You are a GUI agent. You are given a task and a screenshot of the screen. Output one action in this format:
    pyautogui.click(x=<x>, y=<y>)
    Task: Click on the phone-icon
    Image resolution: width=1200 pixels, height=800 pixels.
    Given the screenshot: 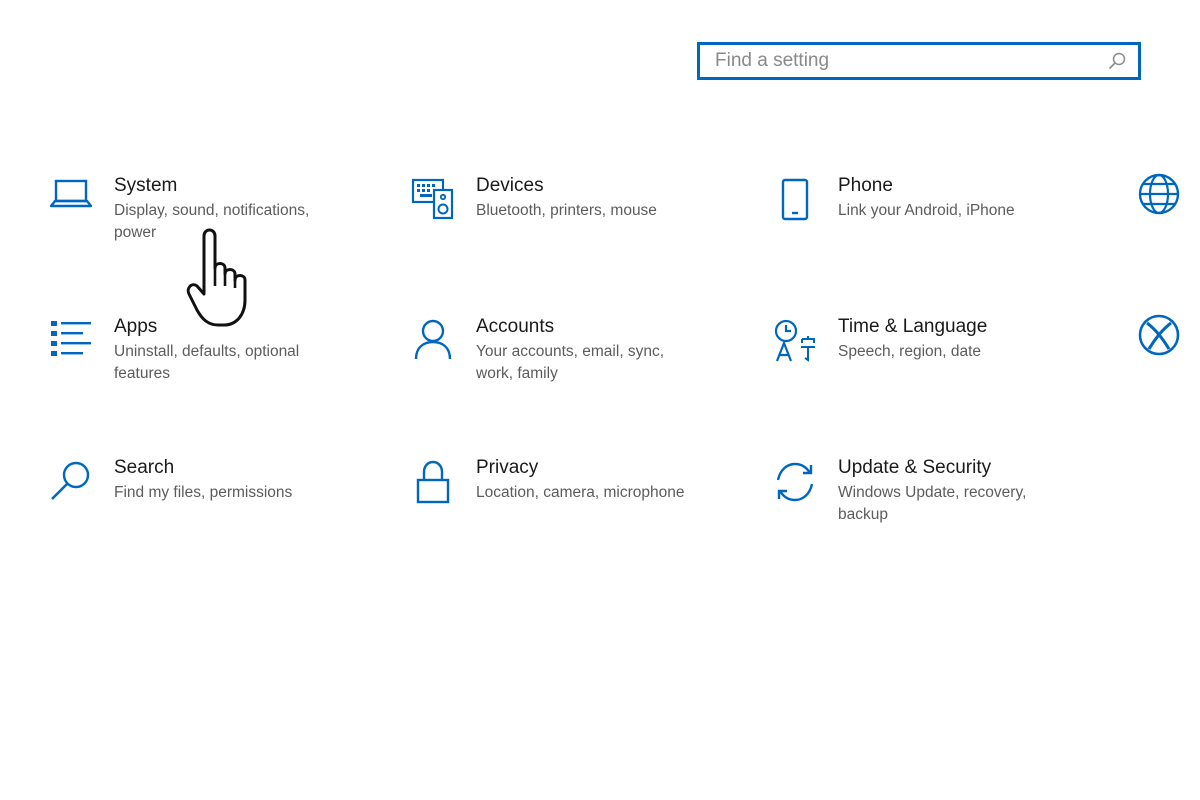 What is the action you would take?
    pyautogui.click(x=795, y=201)
    